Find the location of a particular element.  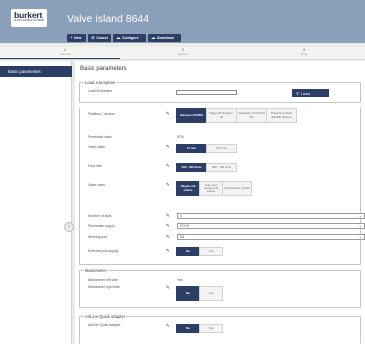

valve-sizes-option: Imp. and double-coil valves is located at coordinates (211, 188).